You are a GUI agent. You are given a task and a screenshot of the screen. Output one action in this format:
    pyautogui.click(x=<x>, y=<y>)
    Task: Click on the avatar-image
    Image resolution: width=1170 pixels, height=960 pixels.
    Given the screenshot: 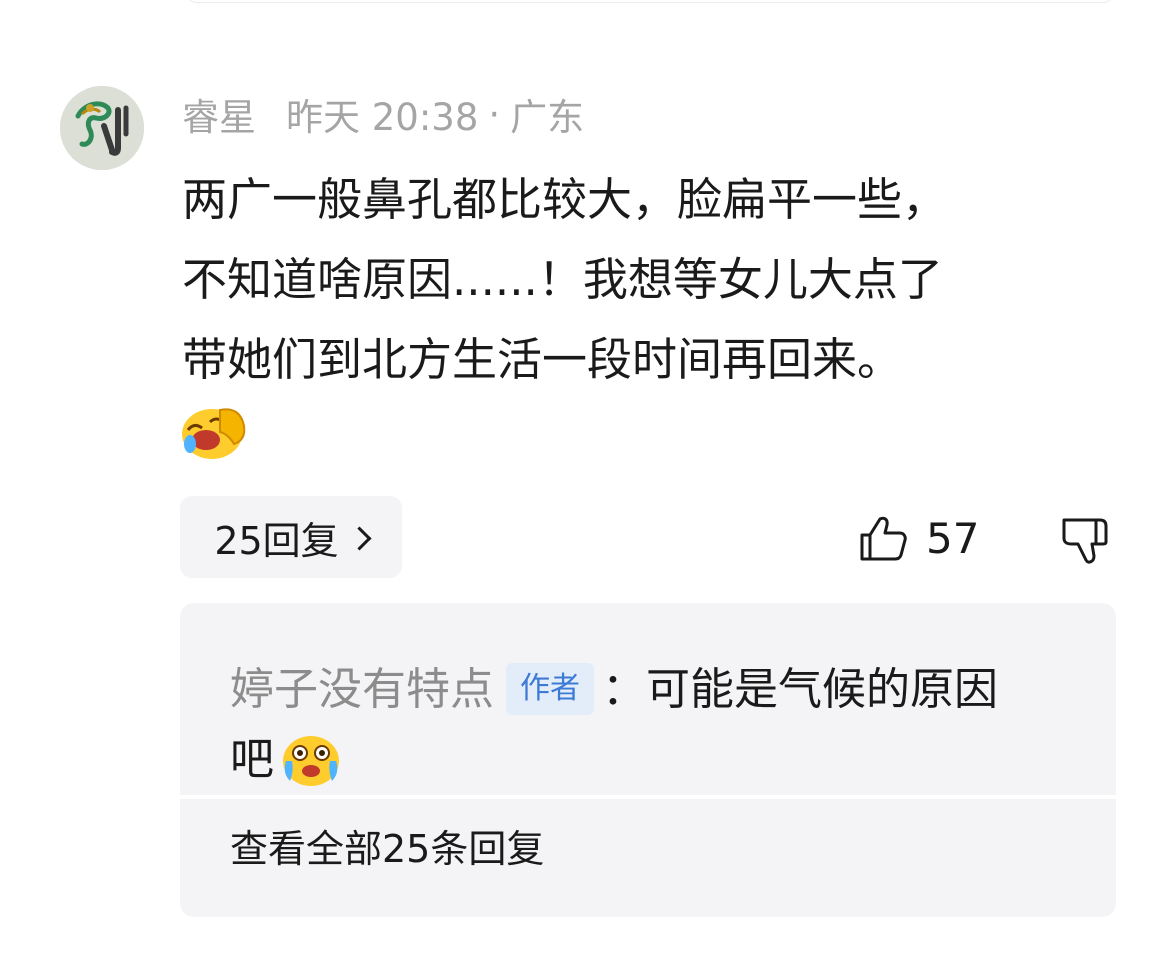 What is the action you would take?
    pyautogui.click(x=102, y=128)
    